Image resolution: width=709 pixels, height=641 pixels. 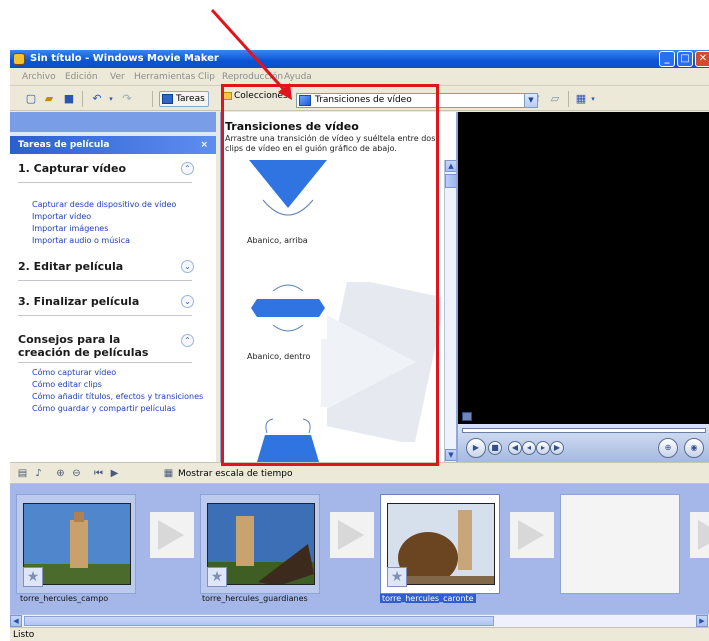 I want to click on transition-abanico-dentro, so click(x=288, y=308).